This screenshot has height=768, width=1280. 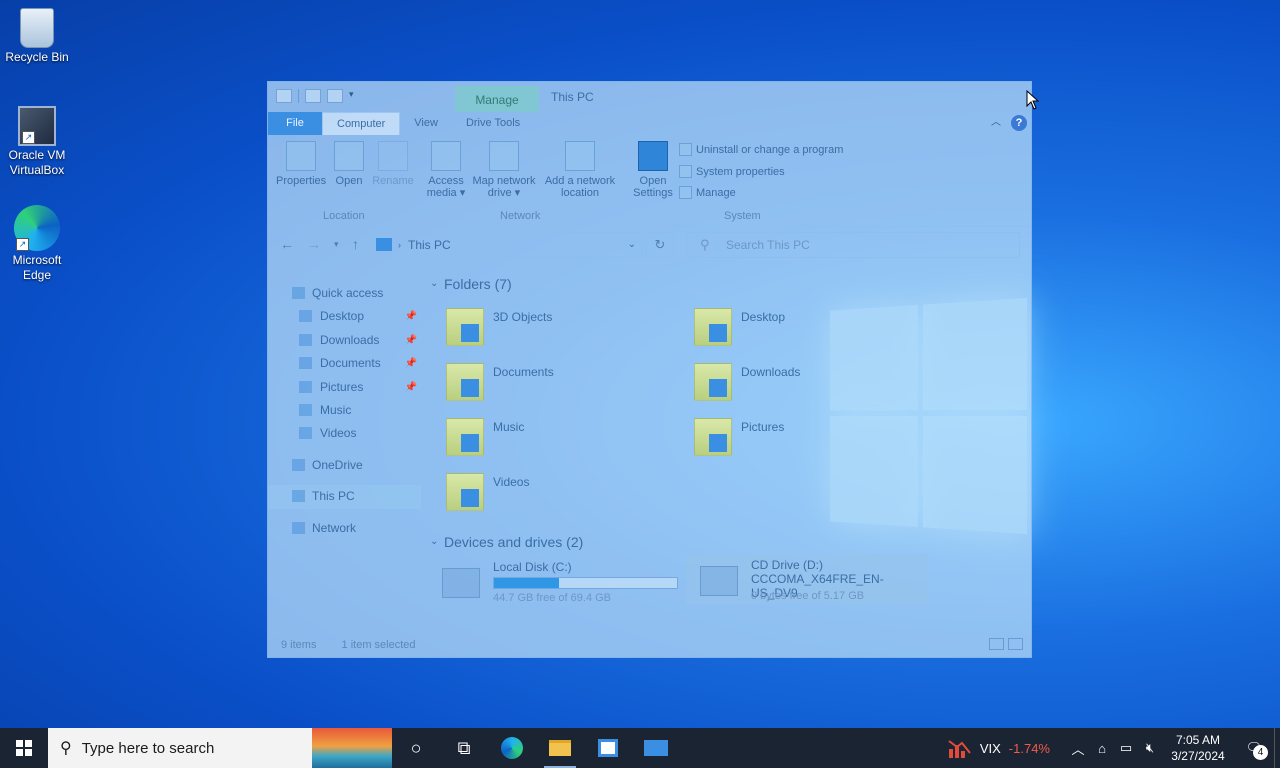 I want to click on gear-icon, so click(x=653, y=156).